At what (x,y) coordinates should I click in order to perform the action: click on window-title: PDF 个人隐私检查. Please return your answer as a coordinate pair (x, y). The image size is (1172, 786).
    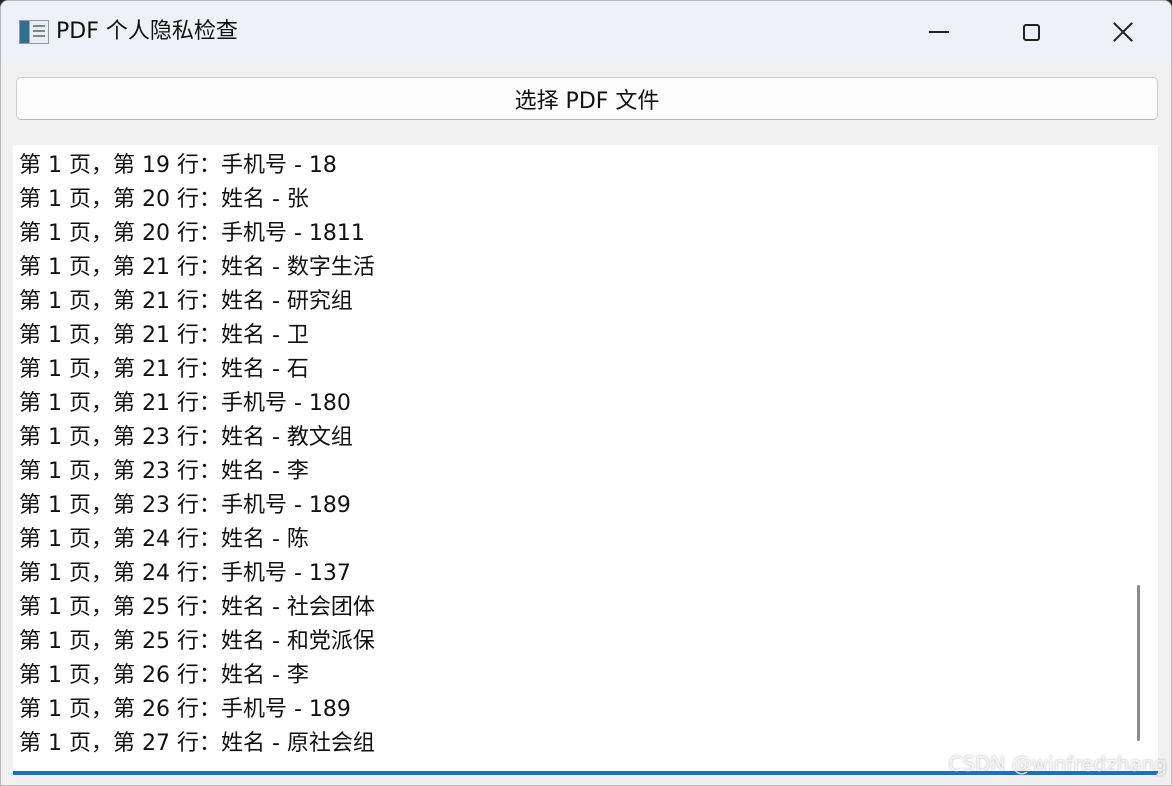
    Looking at the image, I should click on (147, 31).